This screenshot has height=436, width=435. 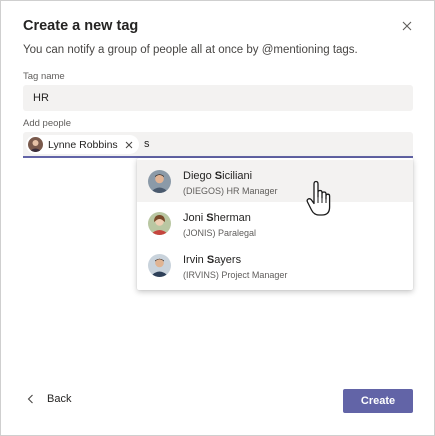 I want to click on suggestion-detail: (JONIS) Paralegal, so click(x=220, y=233).